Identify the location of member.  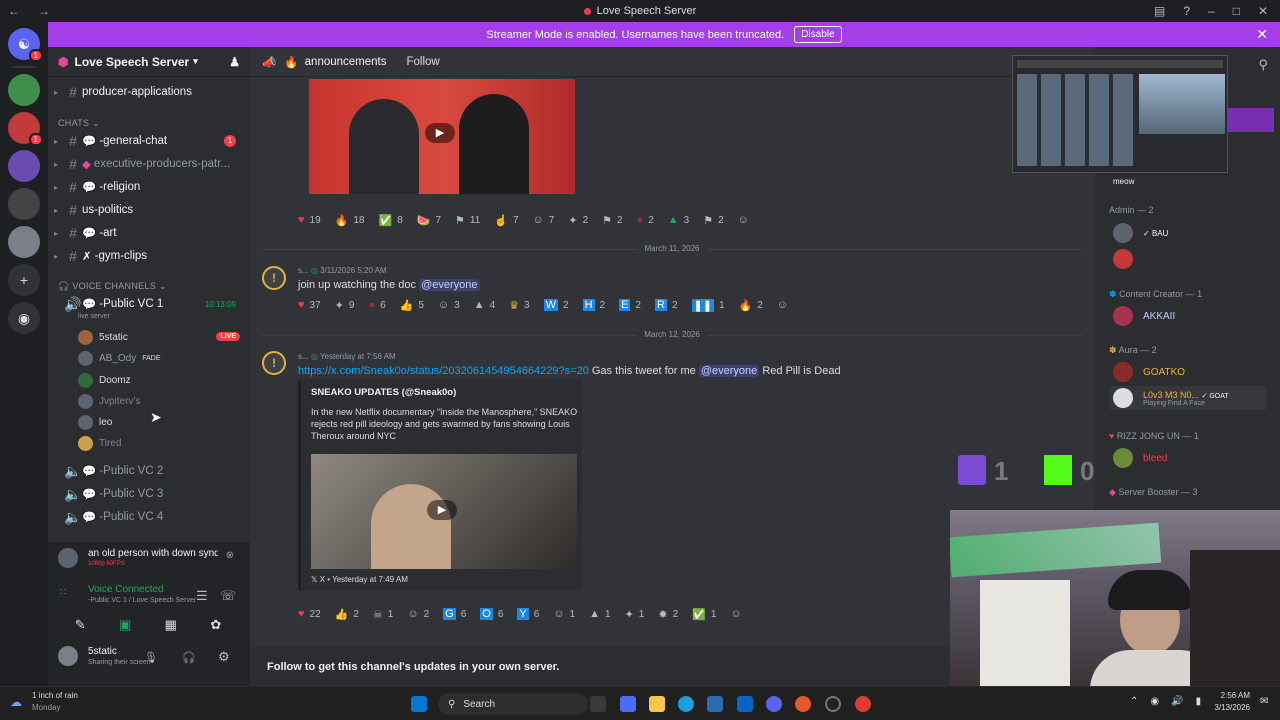
(1128, 259).